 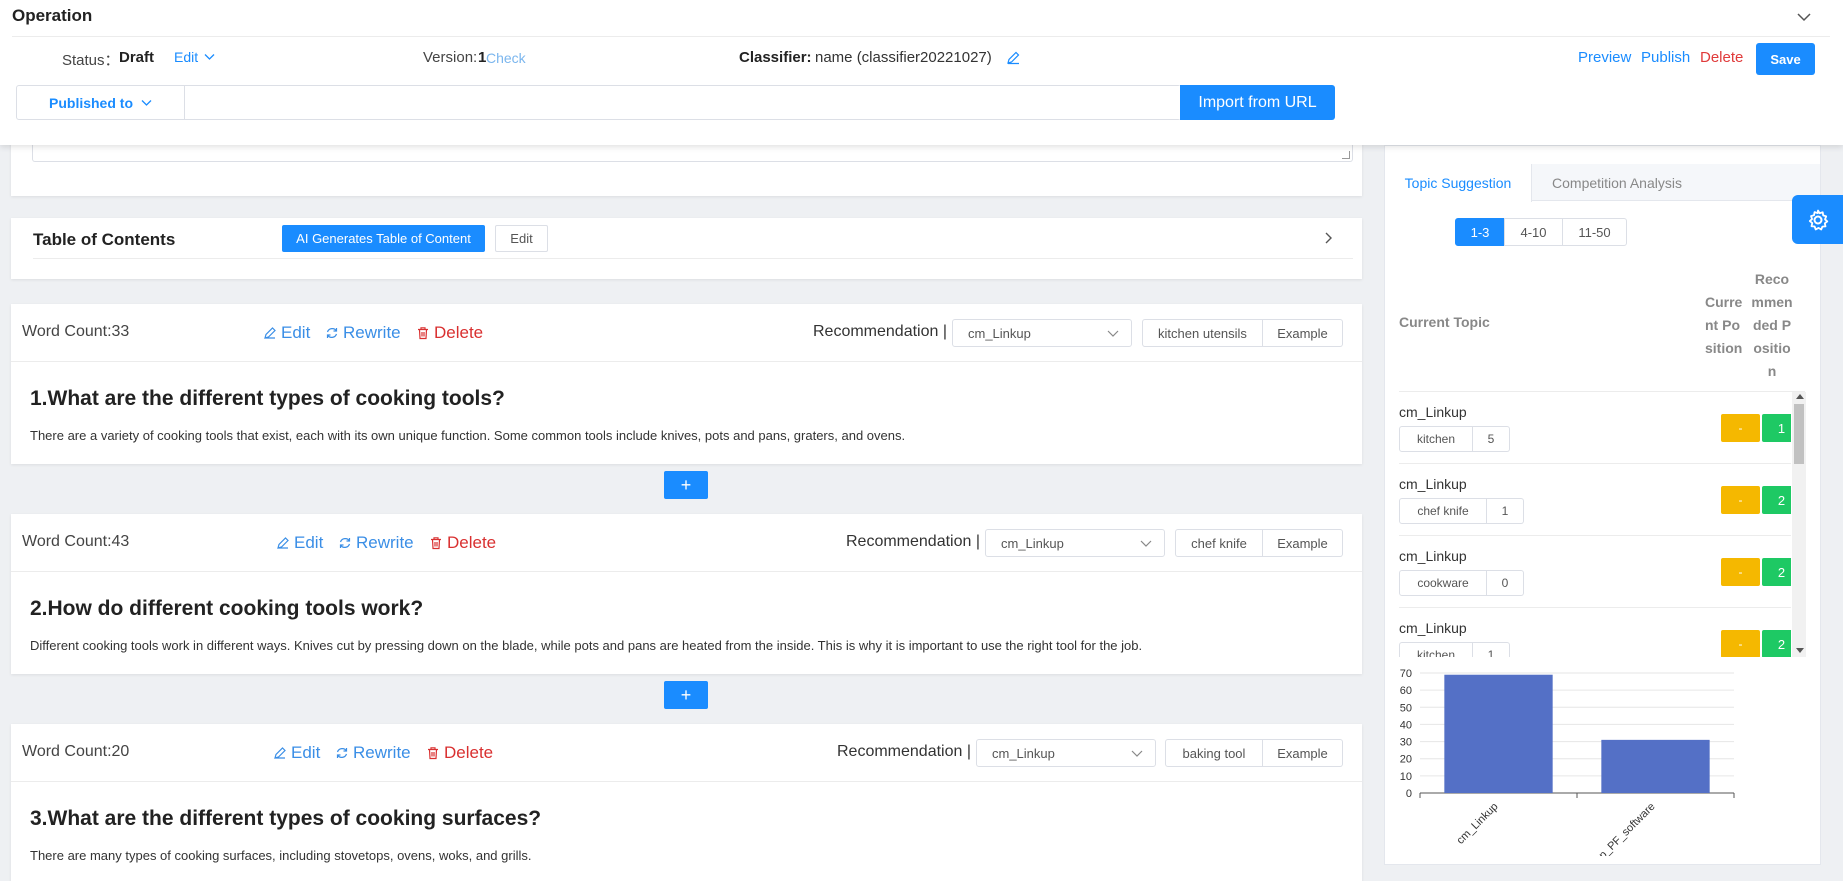 I want to click on tab-topic-suggestion: Topic Suggestion, so click(x=1458, y=183).